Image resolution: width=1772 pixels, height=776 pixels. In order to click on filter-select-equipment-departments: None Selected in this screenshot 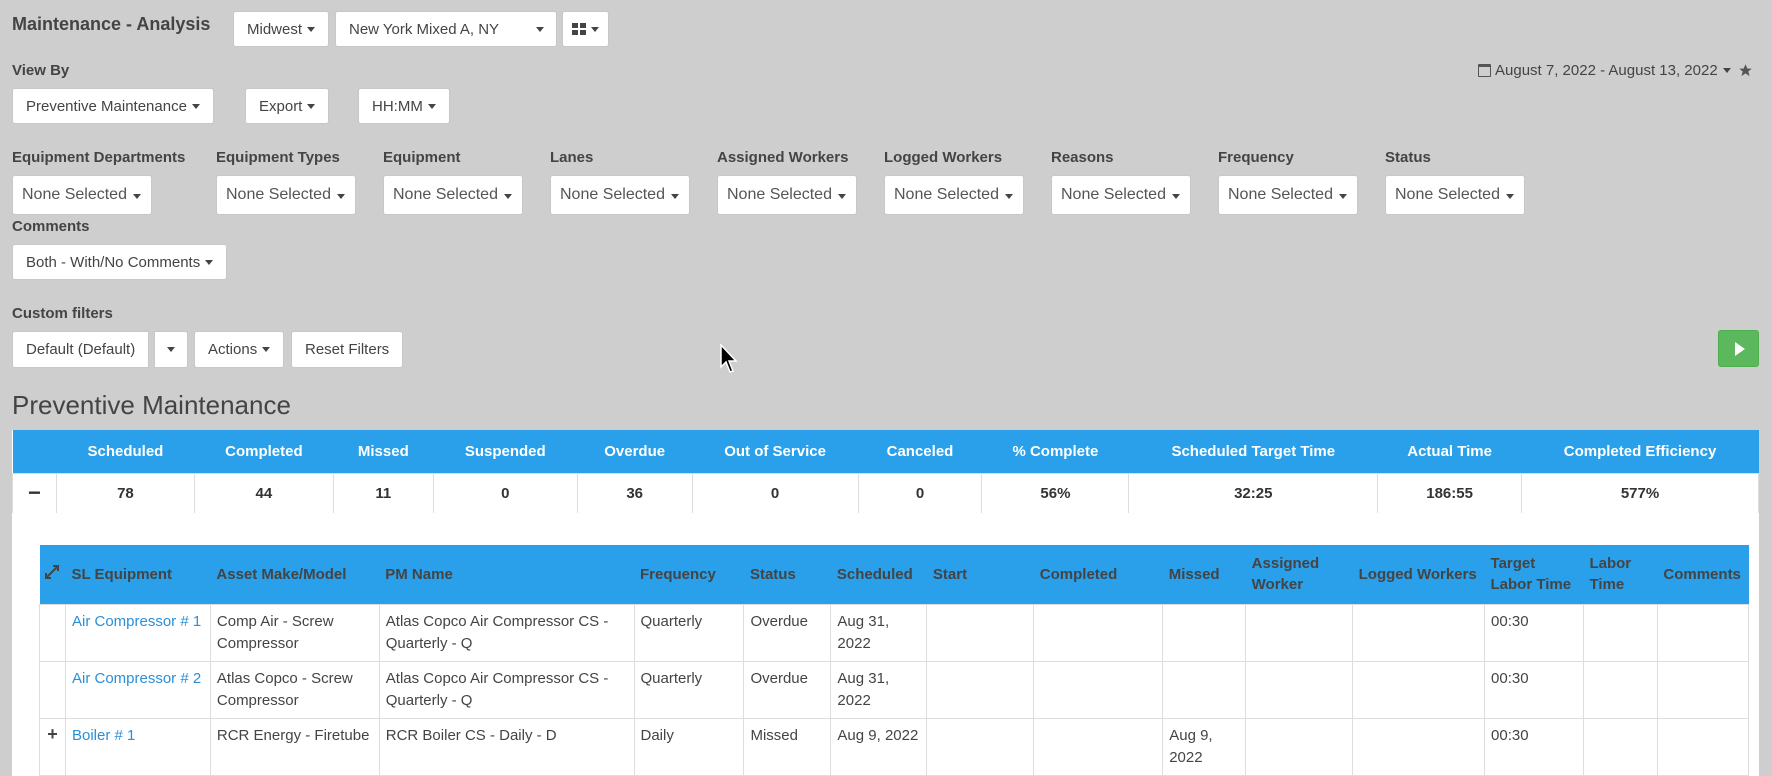, I will do `click(82, 195)`.